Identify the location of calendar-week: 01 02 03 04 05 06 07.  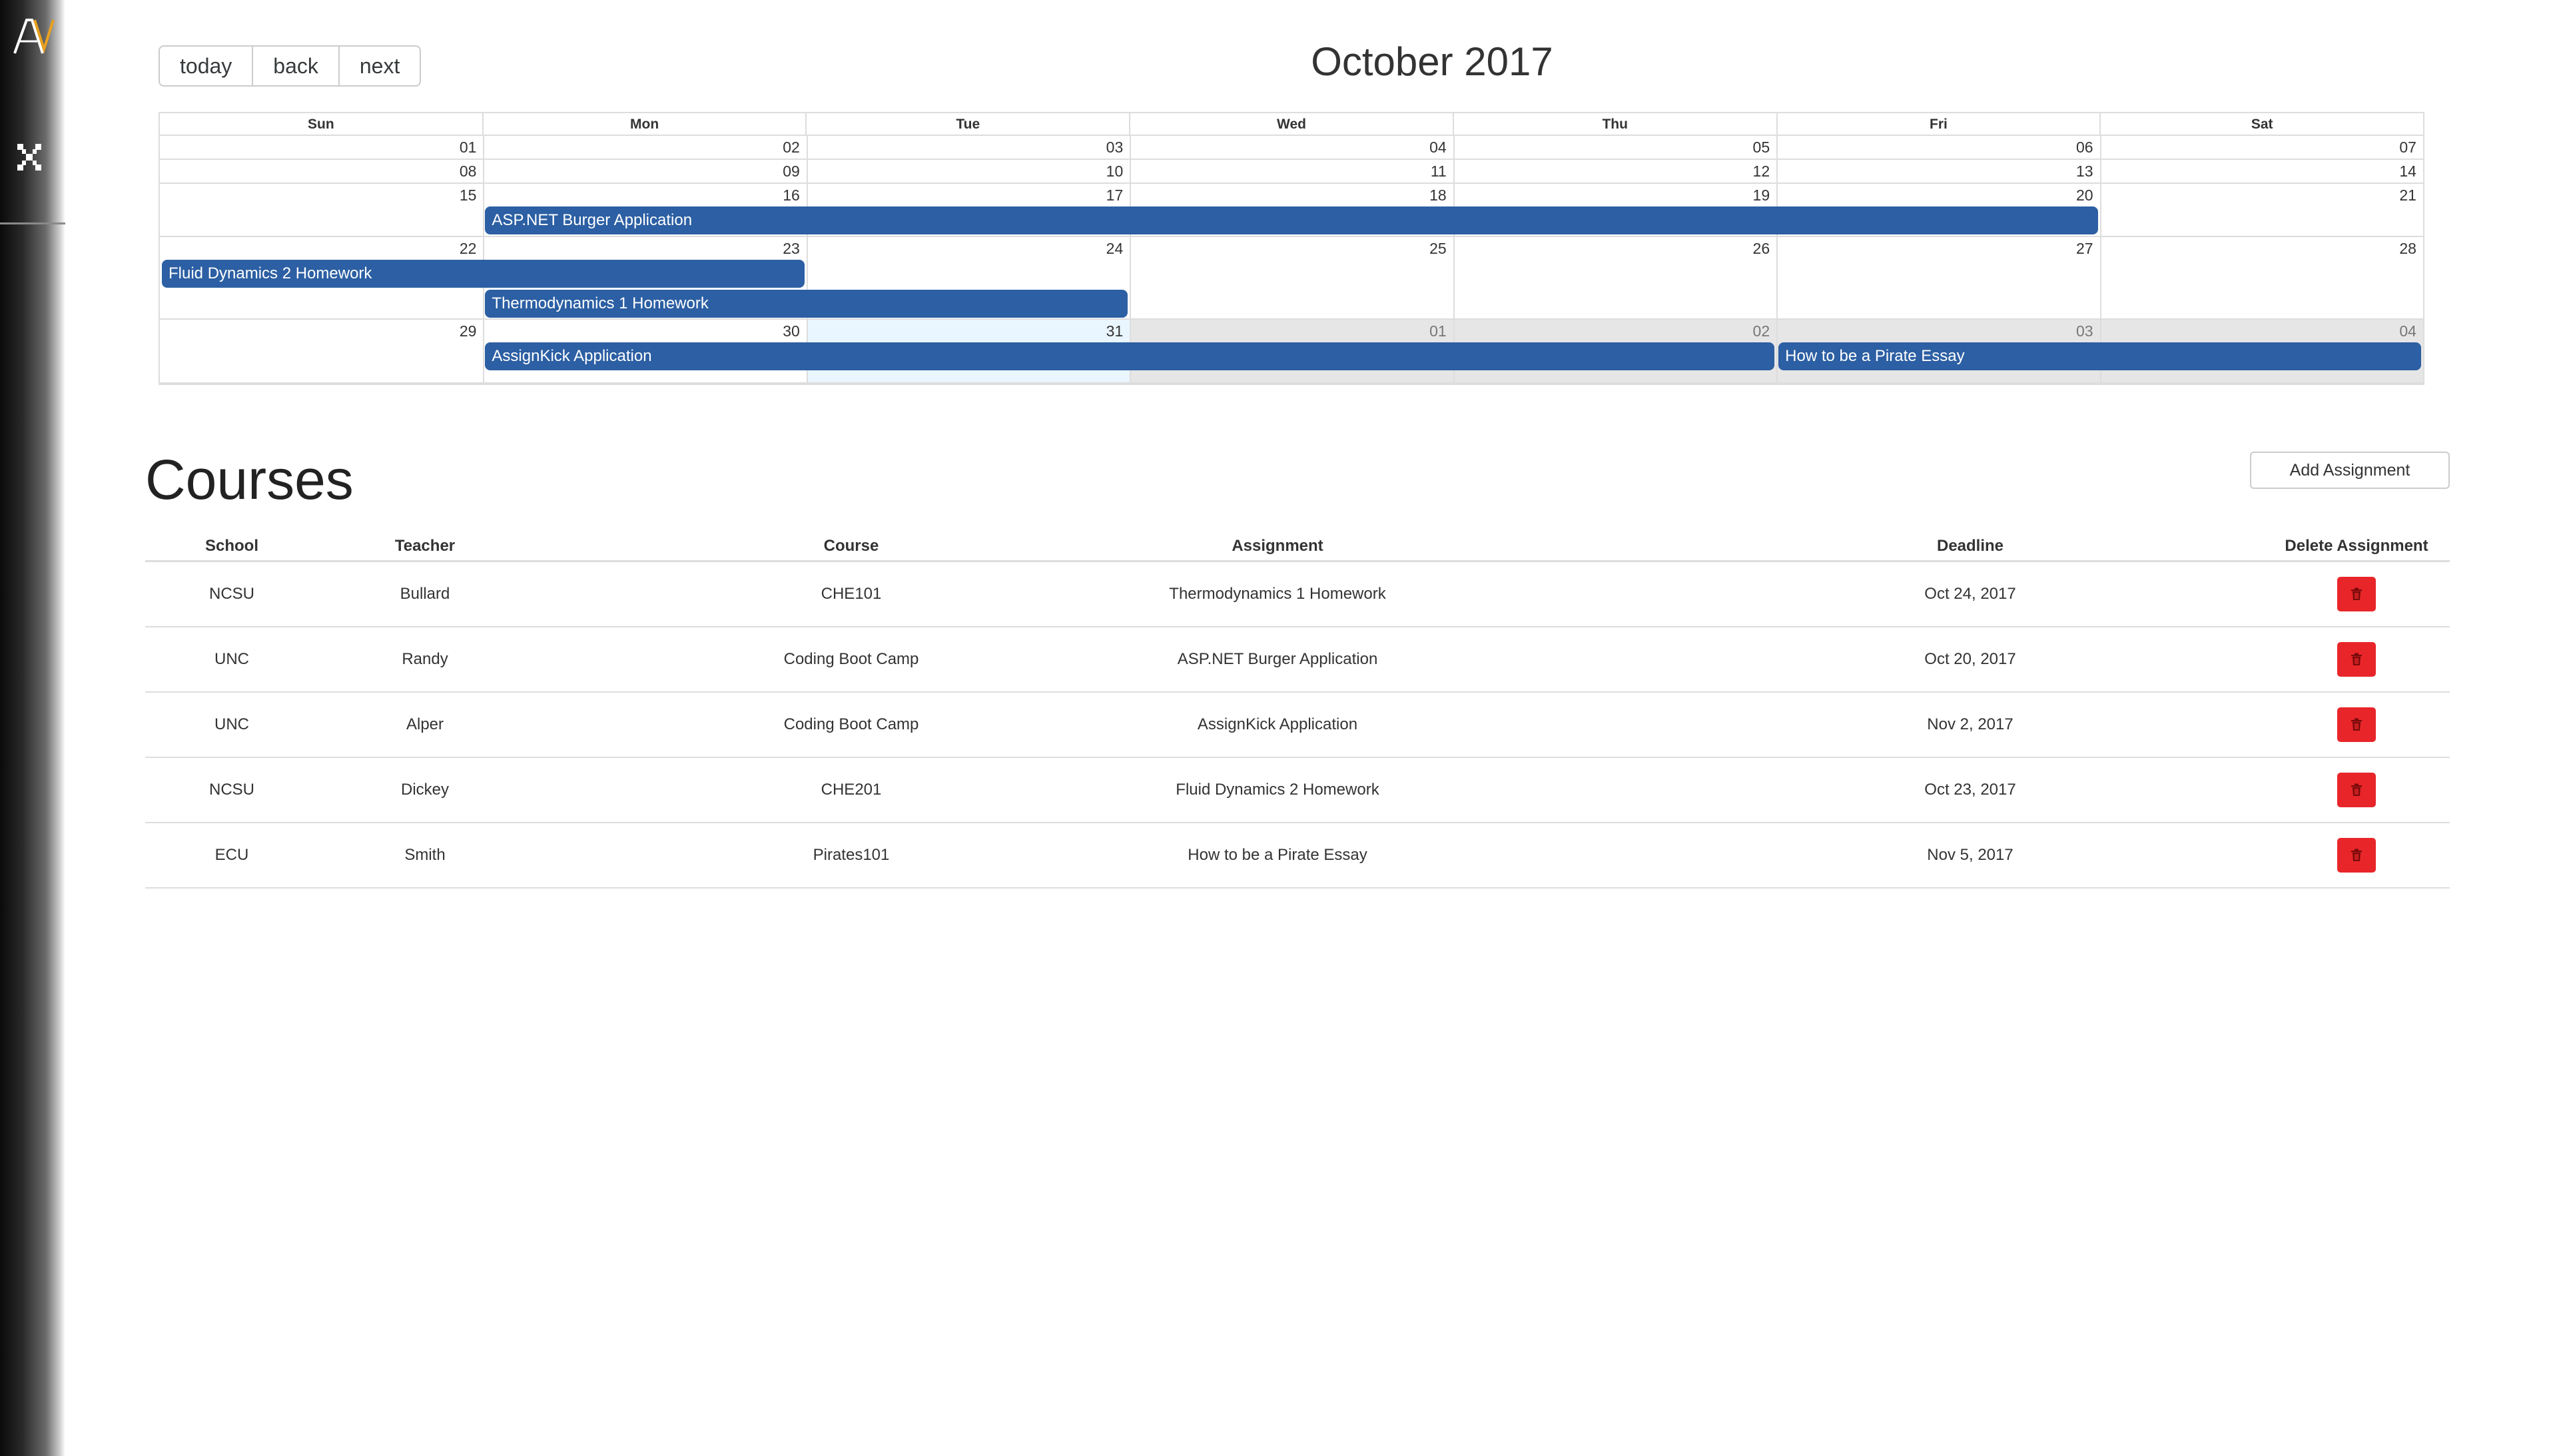
(1291, 148).